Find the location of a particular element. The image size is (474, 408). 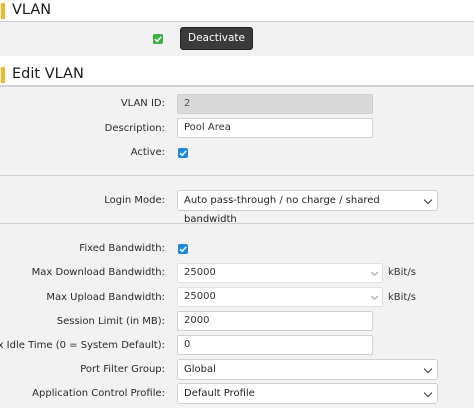

max-download-select: 25000 is located at coordinates (280, 273).